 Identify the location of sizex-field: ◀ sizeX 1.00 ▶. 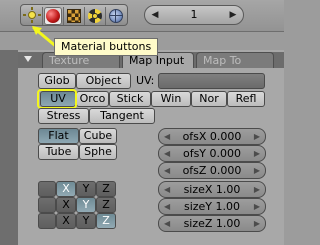
(212, 189).